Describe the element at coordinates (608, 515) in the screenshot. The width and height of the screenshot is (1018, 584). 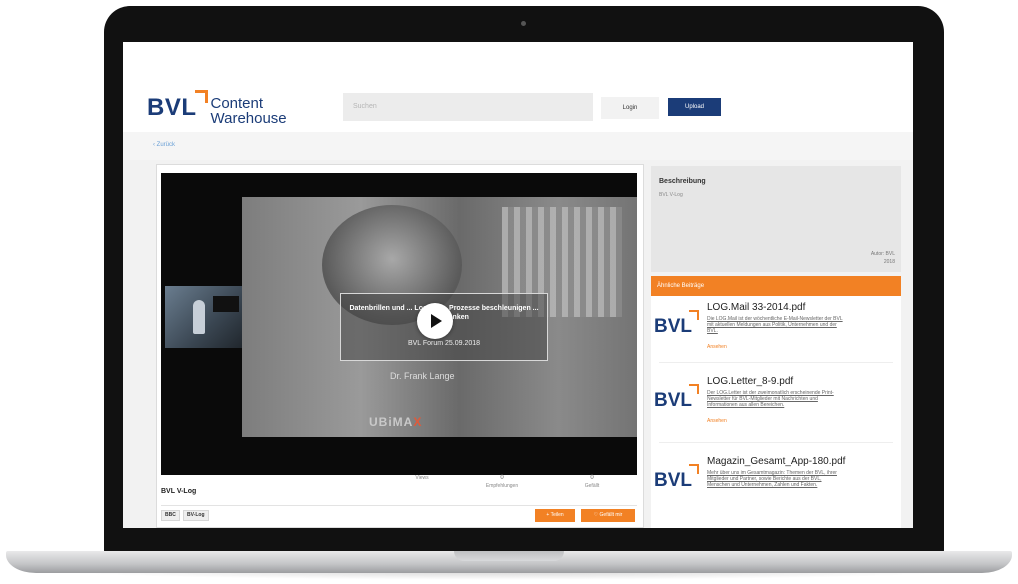
I see `like-button: ♡ Gefällt mir` at that location.